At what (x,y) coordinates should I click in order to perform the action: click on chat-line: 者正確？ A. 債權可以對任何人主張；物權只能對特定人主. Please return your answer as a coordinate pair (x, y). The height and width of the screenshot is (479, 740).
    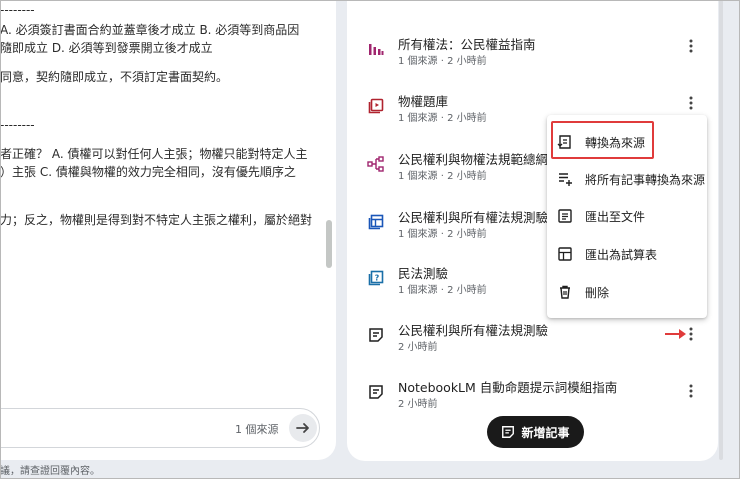
    Looking at the image, I should click on (154, 154).